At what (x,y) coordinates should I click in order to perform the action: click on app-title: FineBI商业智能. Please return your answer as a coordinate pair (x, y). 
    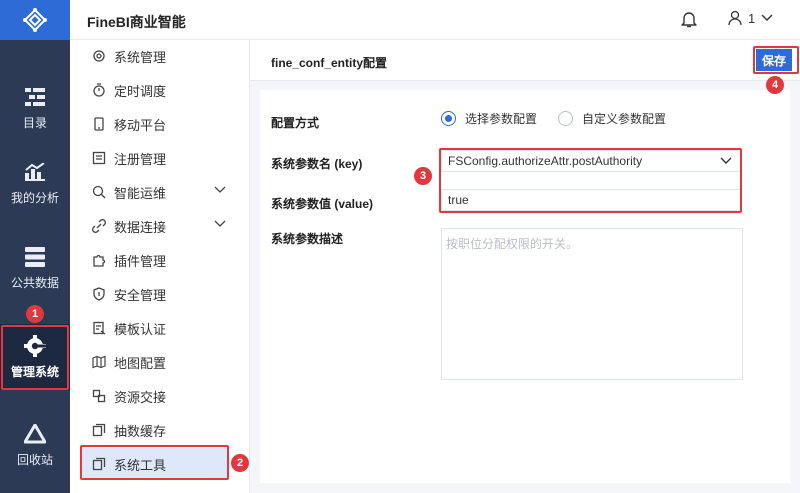
    Looking at the image, I should click on (136, 22).